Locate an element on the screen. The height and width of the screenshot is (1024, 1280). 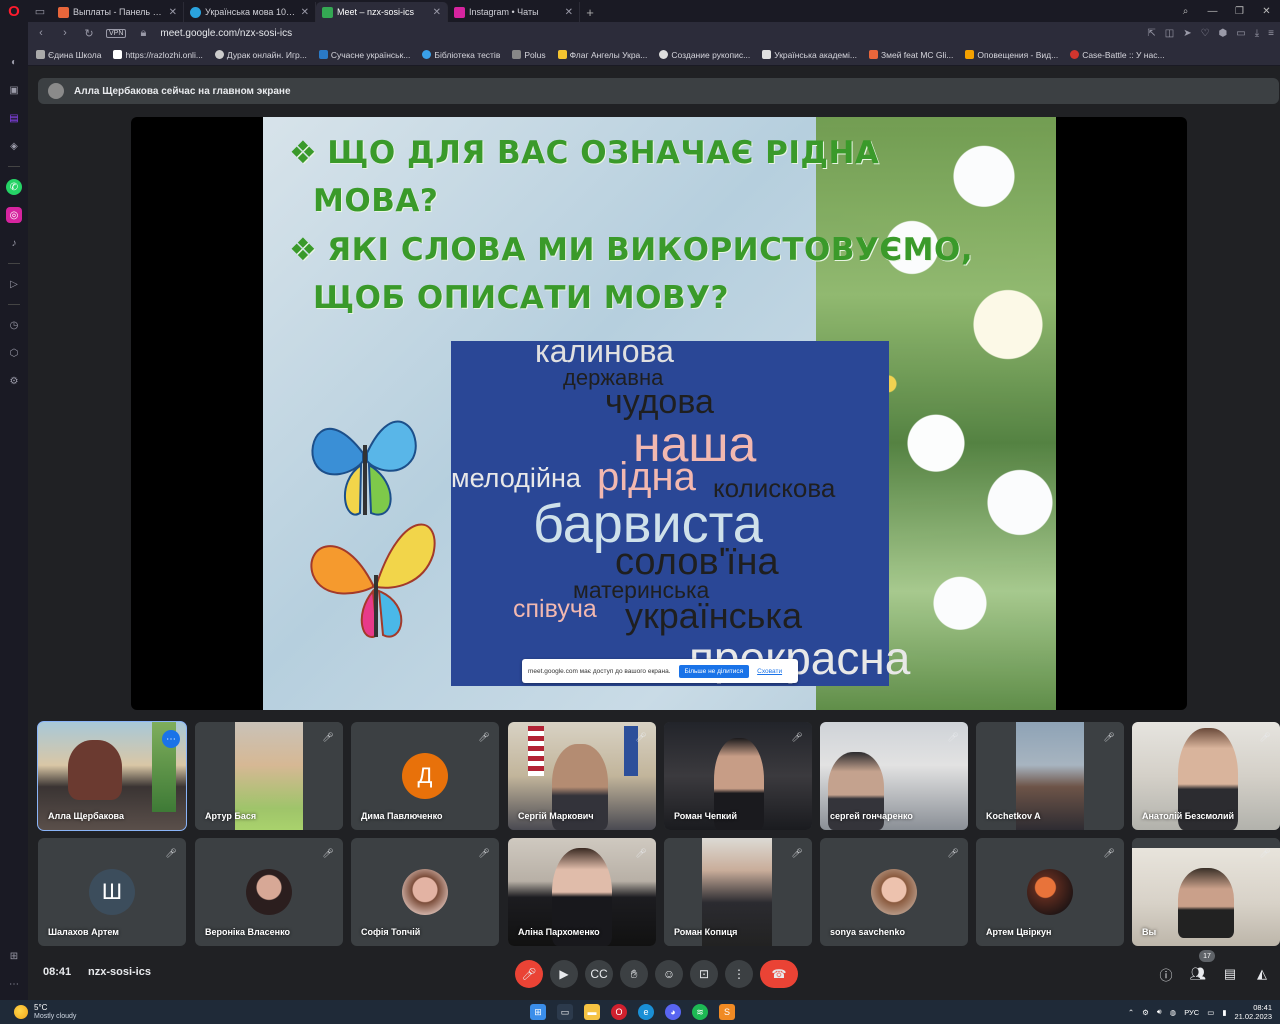
spotify-icon: ≋ is located at coordinates (700, 1012).